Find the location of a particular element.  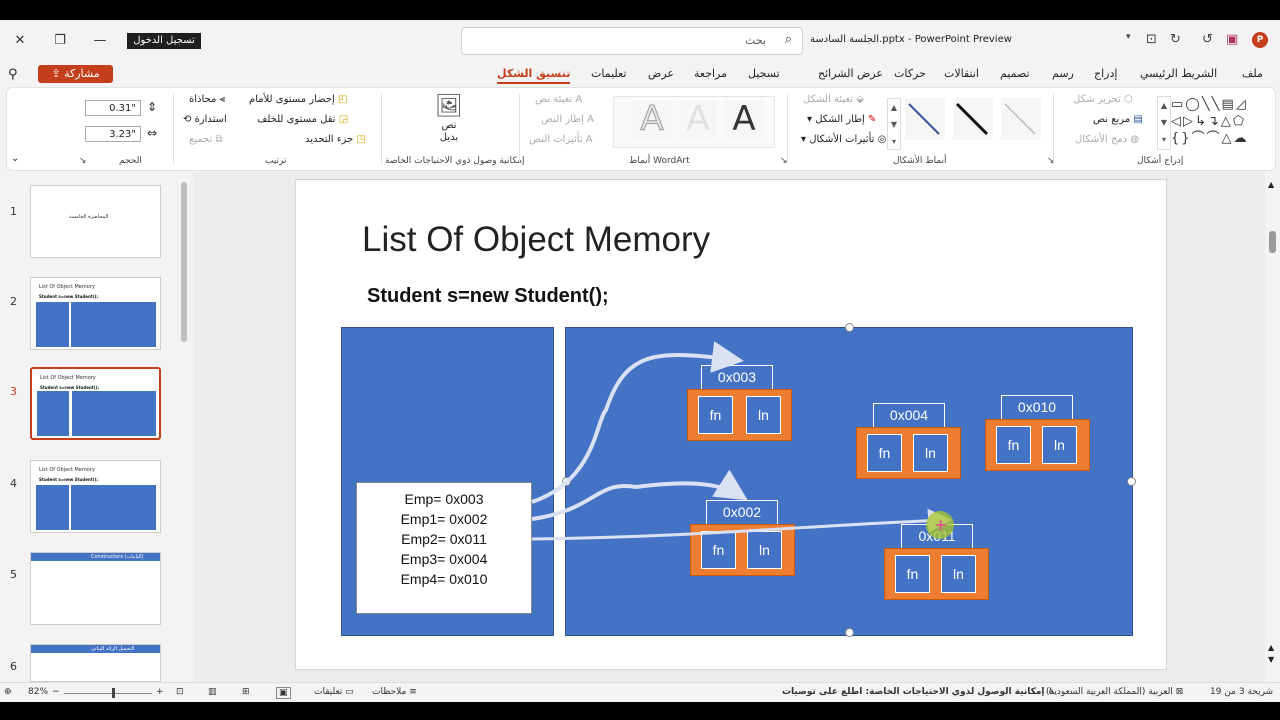

tab-record: تسجيل is located at coordinates (764, 73).